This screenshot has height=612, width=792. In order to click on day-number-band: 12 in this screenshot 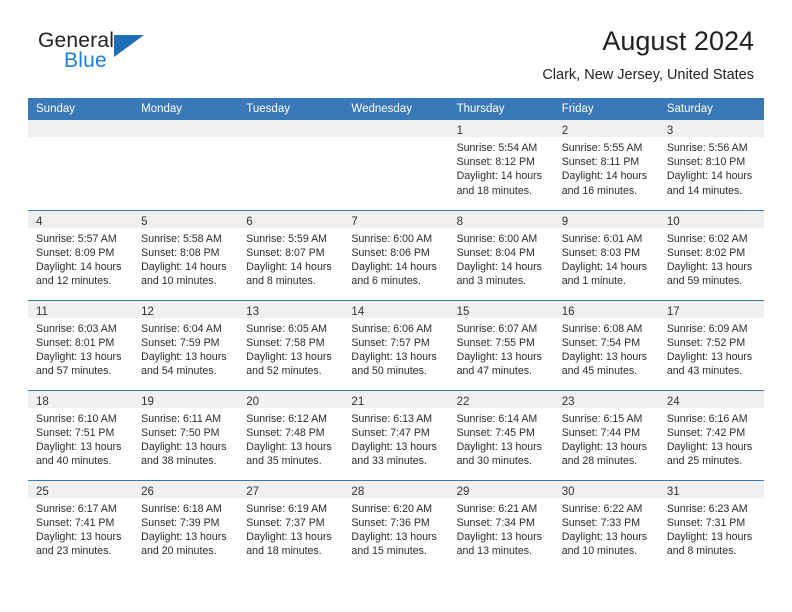, I will do `click(186, 309)`.